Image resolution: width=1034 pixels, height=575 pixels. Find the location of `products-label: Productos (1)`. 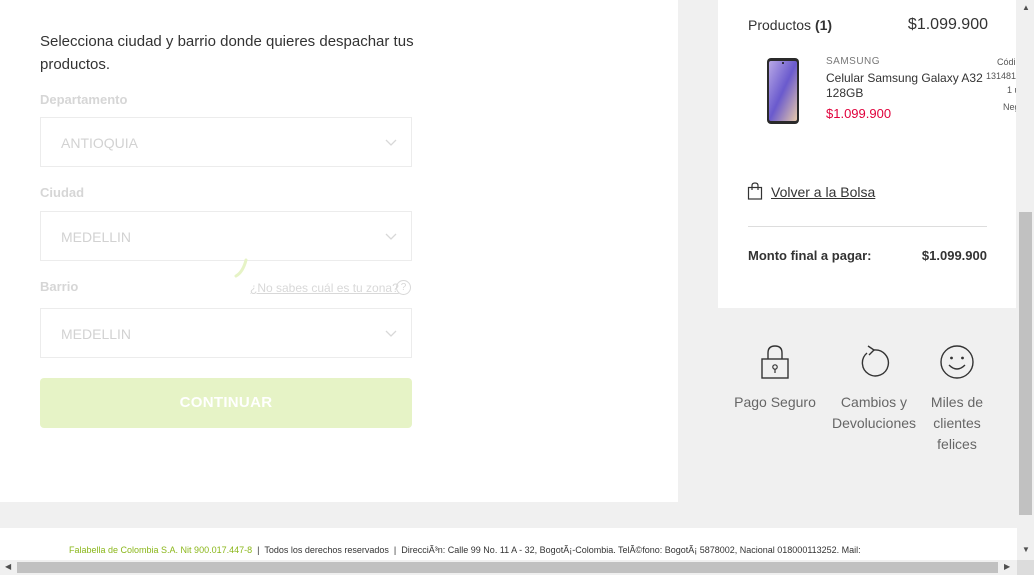

products-label: Productos (1) is located at coordinates (790, 25).